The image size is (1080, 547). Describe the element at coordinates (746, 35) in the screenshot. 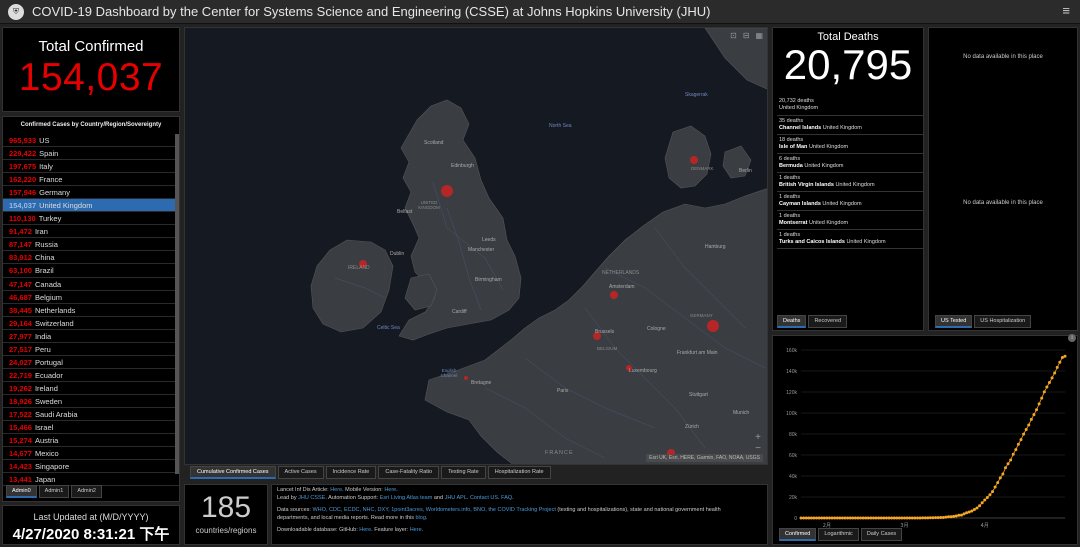

I see `layer-list-icon: ⊟` at that location.